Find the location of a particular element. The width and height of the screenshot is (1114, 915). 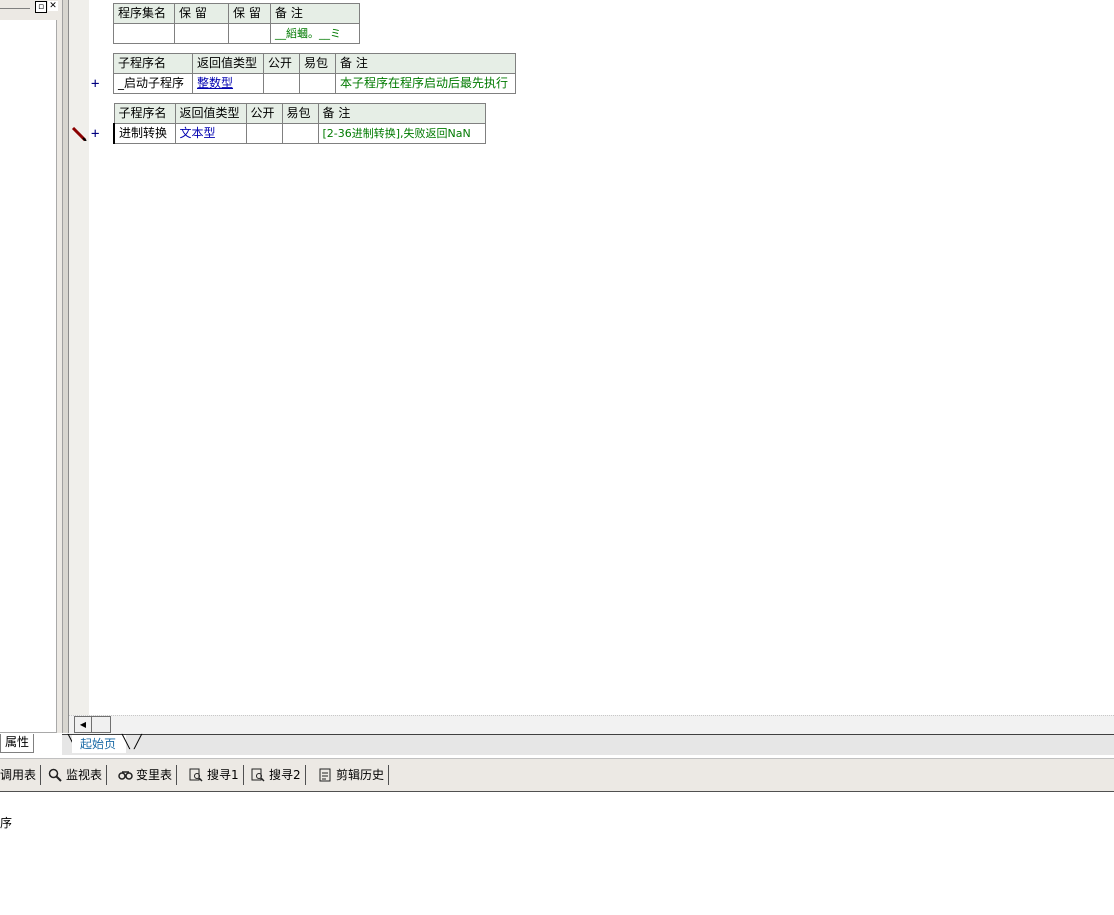

tab-variable-table: 变里表 is located at coordinates (148, 775).